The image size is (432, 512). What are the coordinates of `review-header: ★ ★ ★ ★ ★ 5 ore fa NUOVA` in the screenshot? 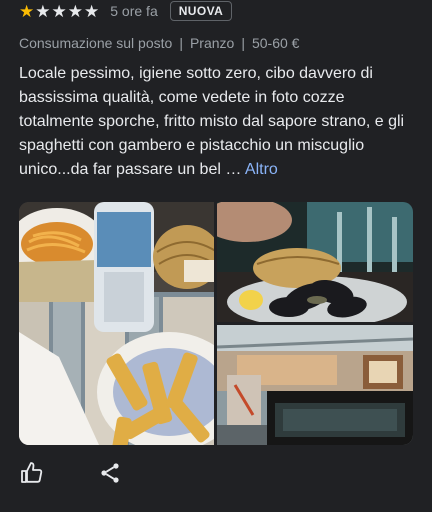 It's located at (126, 11).